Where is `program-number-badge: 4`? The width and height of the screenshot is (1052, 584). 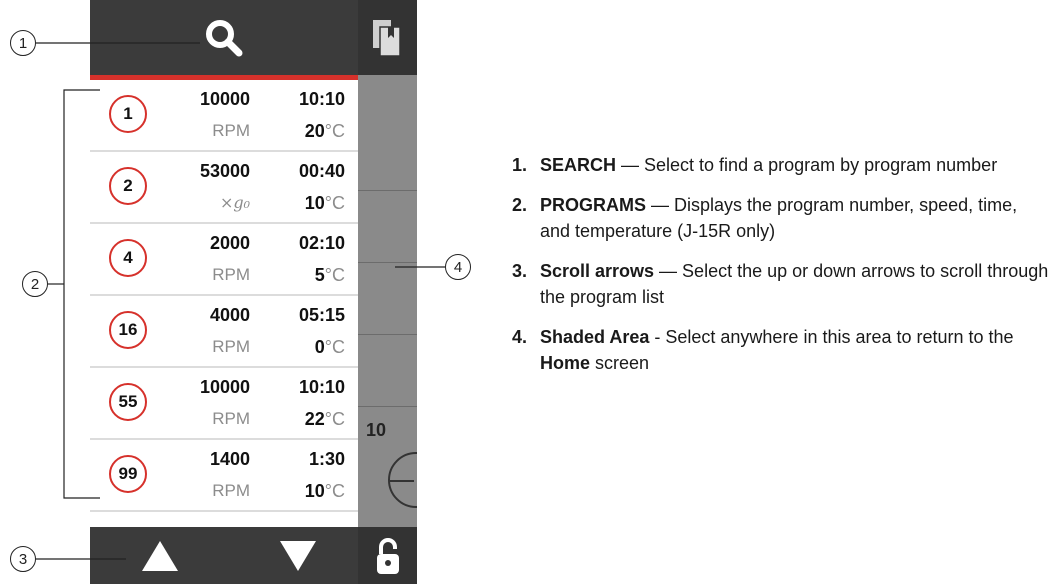
program-number-badge: 4 is located at coordinates (128, 258).